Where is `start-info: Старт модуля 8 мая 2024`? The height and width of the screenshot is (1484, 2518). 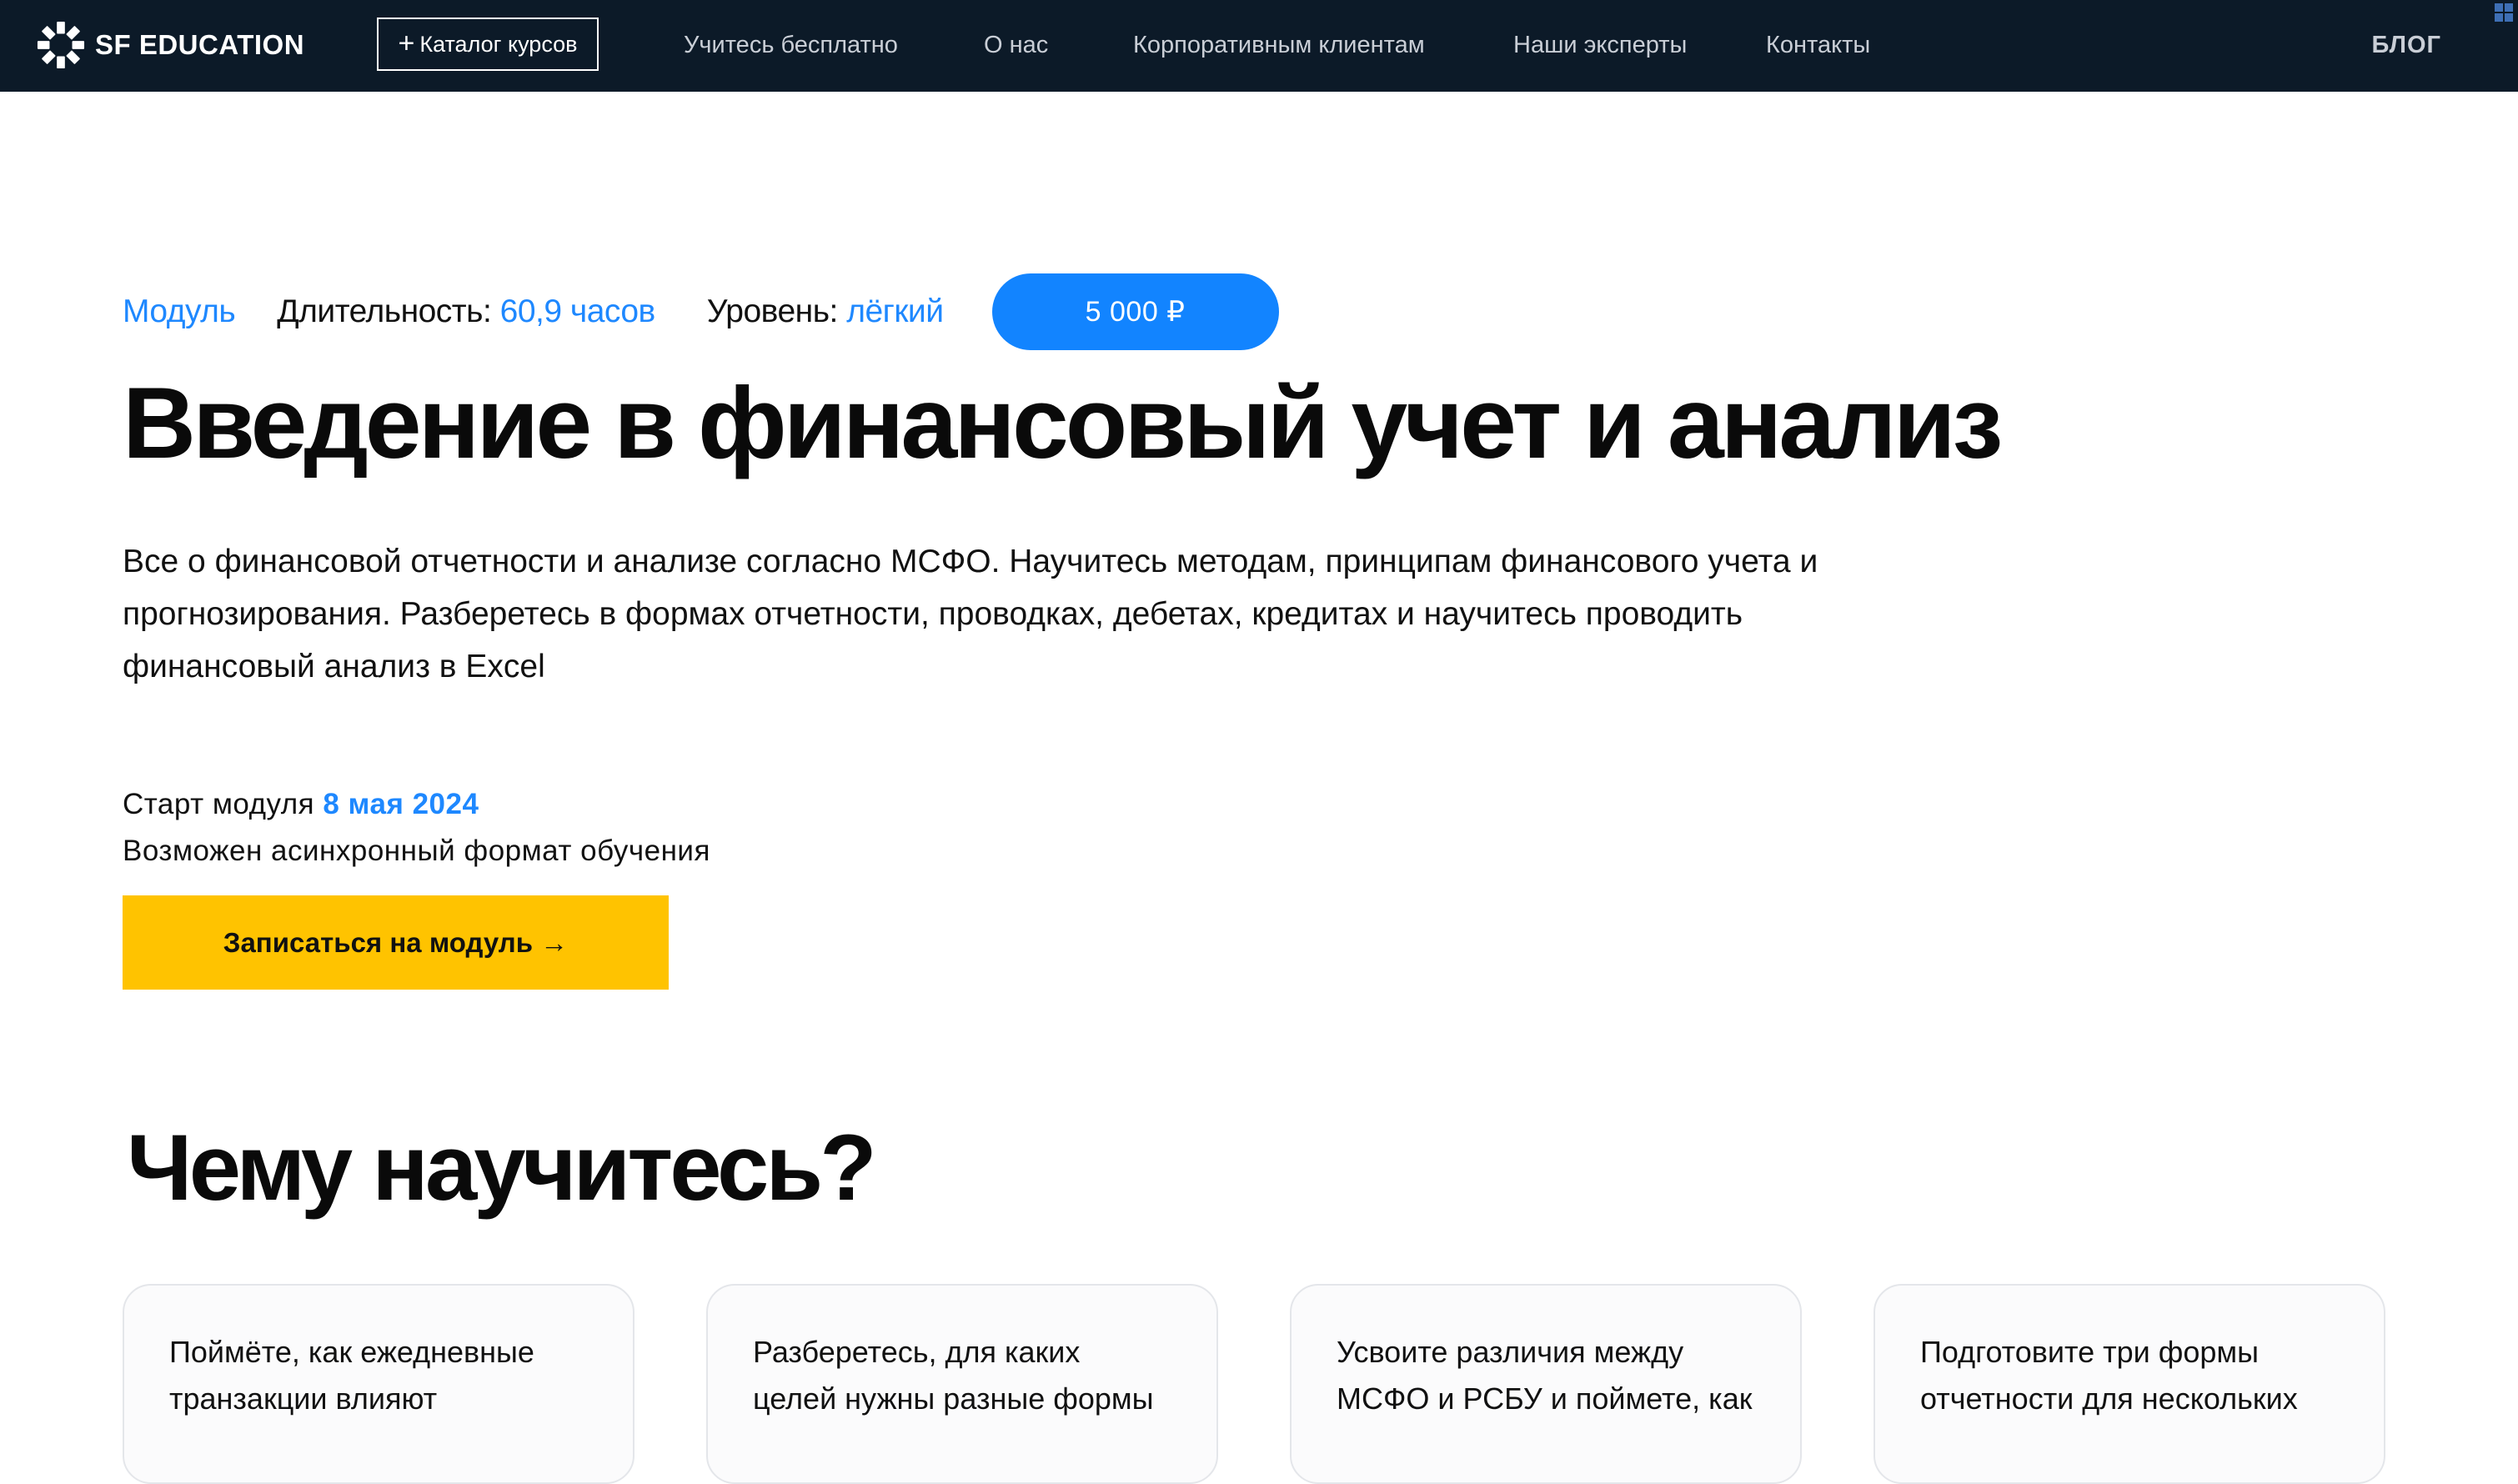
start-info: Старт модуля 8 мая 2024 is located at coordinates (301, 804).